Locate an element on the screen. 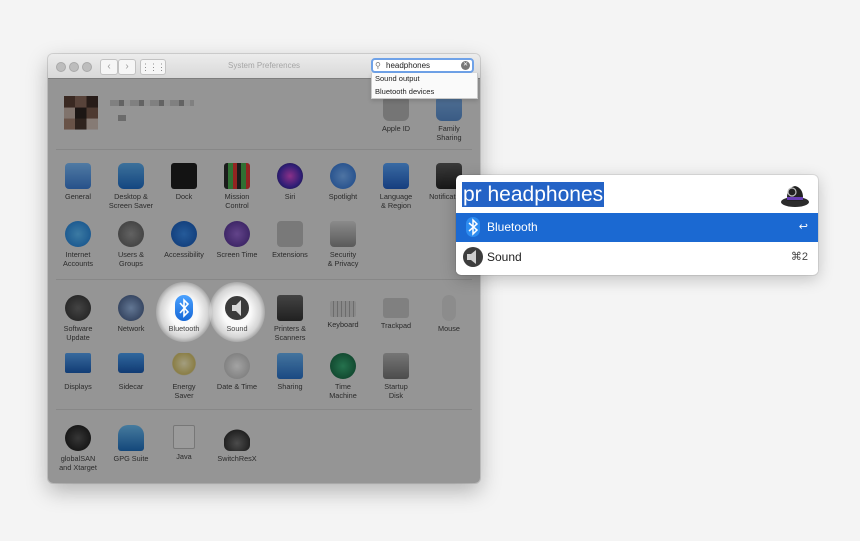 Image resolution: width=860 pixels, height=541 pixels. pane-printers-scanners: Printers & Scanners is located at coordinates (290, 318).